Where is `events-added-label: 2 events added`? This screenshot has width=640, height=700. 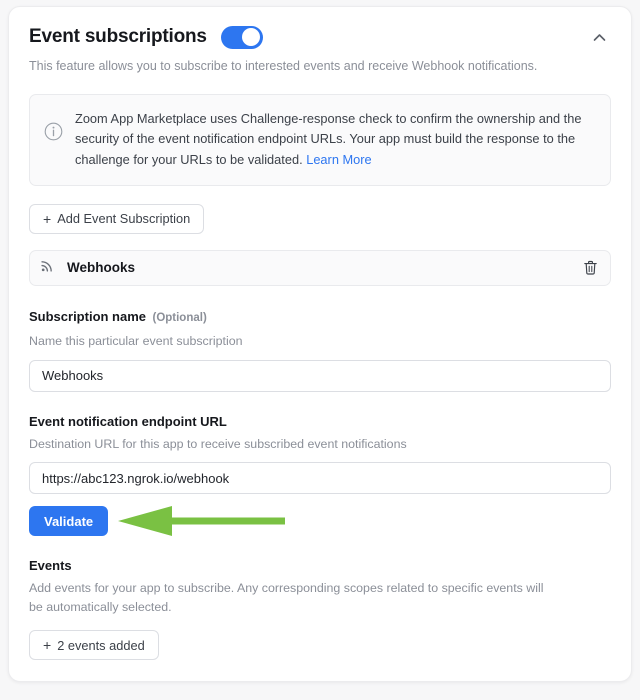
events-added-label: 2 events added is located at coordinates (101, 645).